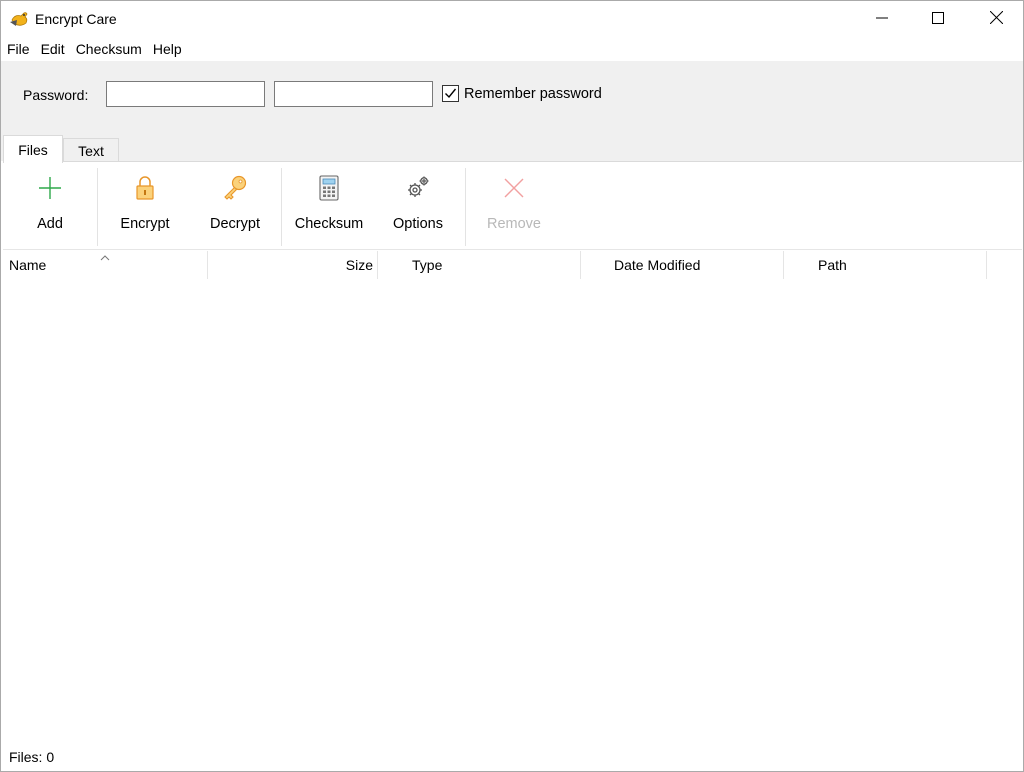 The image size is (1024, 772). I want to click on file-list-header: Name Size Type Date Modified Path, so click(512, 265).